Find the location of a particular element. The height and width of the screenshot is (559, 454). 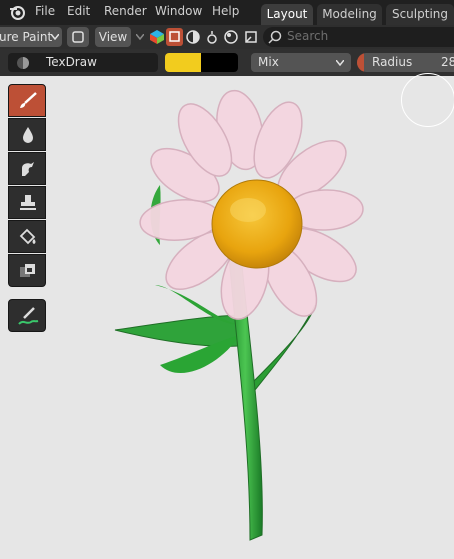

menu-file: File is located at coordinates (45, 11).